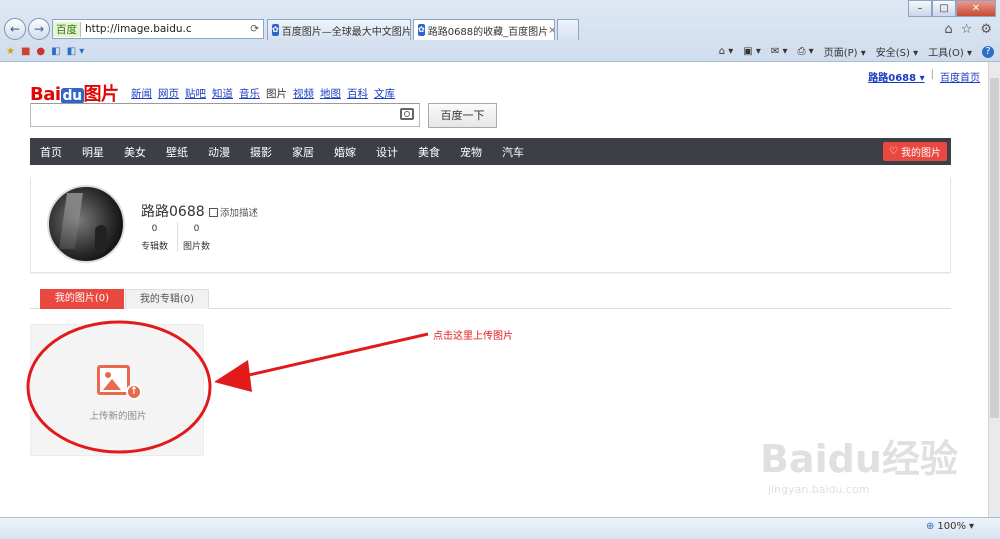  Describe the element at coordinates (944, 8) in the screenshot. I see `maximize-button: □` at that location.